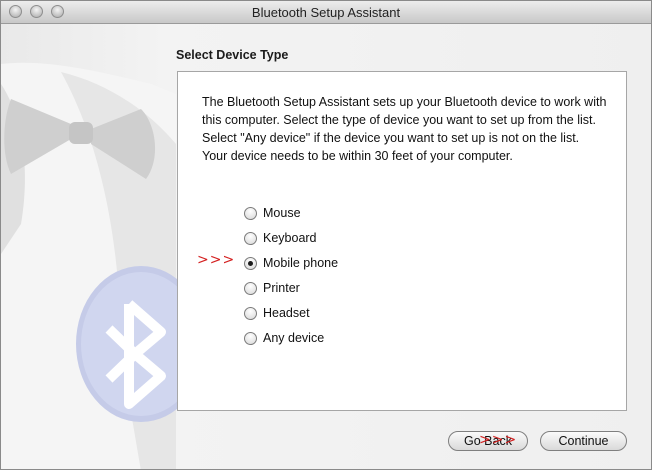 This screenshot has height=470, width=652. Describe the element at coordinates (282, 213) in the screenshot. I see `radio-label: Mouse` at that location.